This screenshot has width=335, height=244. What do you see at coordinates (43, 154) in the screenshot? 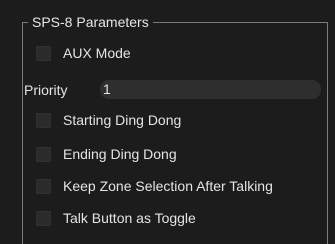
I see `ending-ding-dong-checkbox` at bounding box center [43, 154].